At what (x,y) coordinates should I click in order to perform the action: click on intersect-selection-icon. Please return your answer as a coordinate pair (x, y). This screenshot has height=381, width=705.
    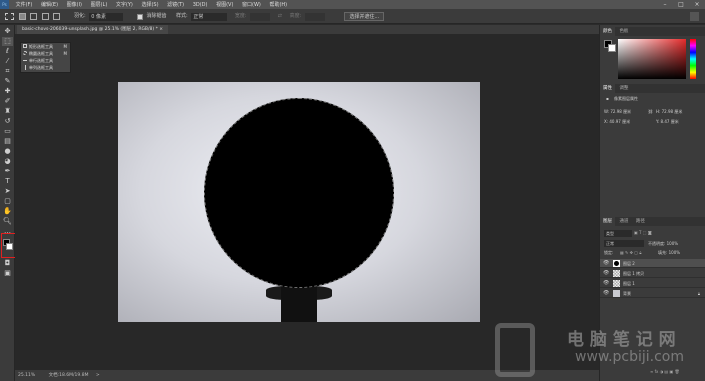
    Looking at the image, I should click on (57, 16).